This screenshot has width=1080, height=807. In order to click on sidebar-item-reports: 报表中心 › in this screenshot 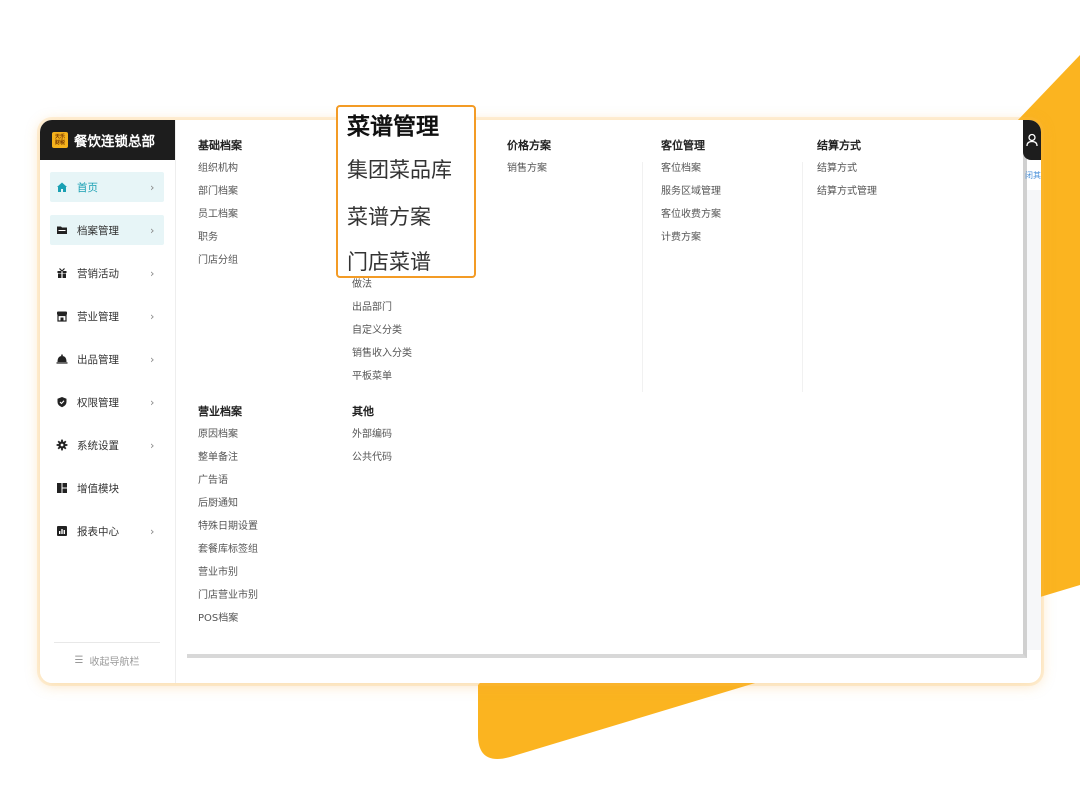, I will do `click(107, 531)`.